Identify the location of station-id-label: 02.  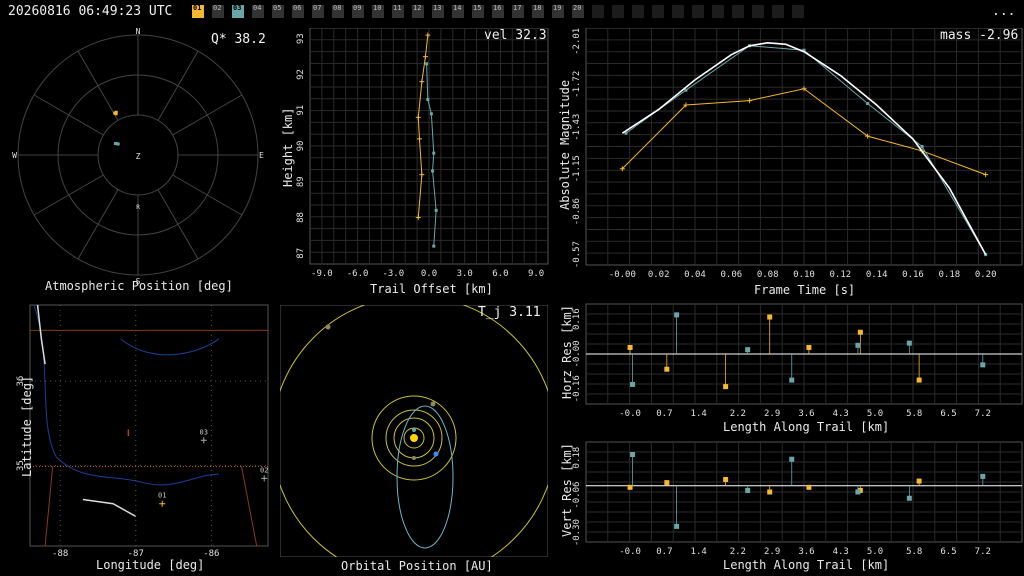
(217, 8).